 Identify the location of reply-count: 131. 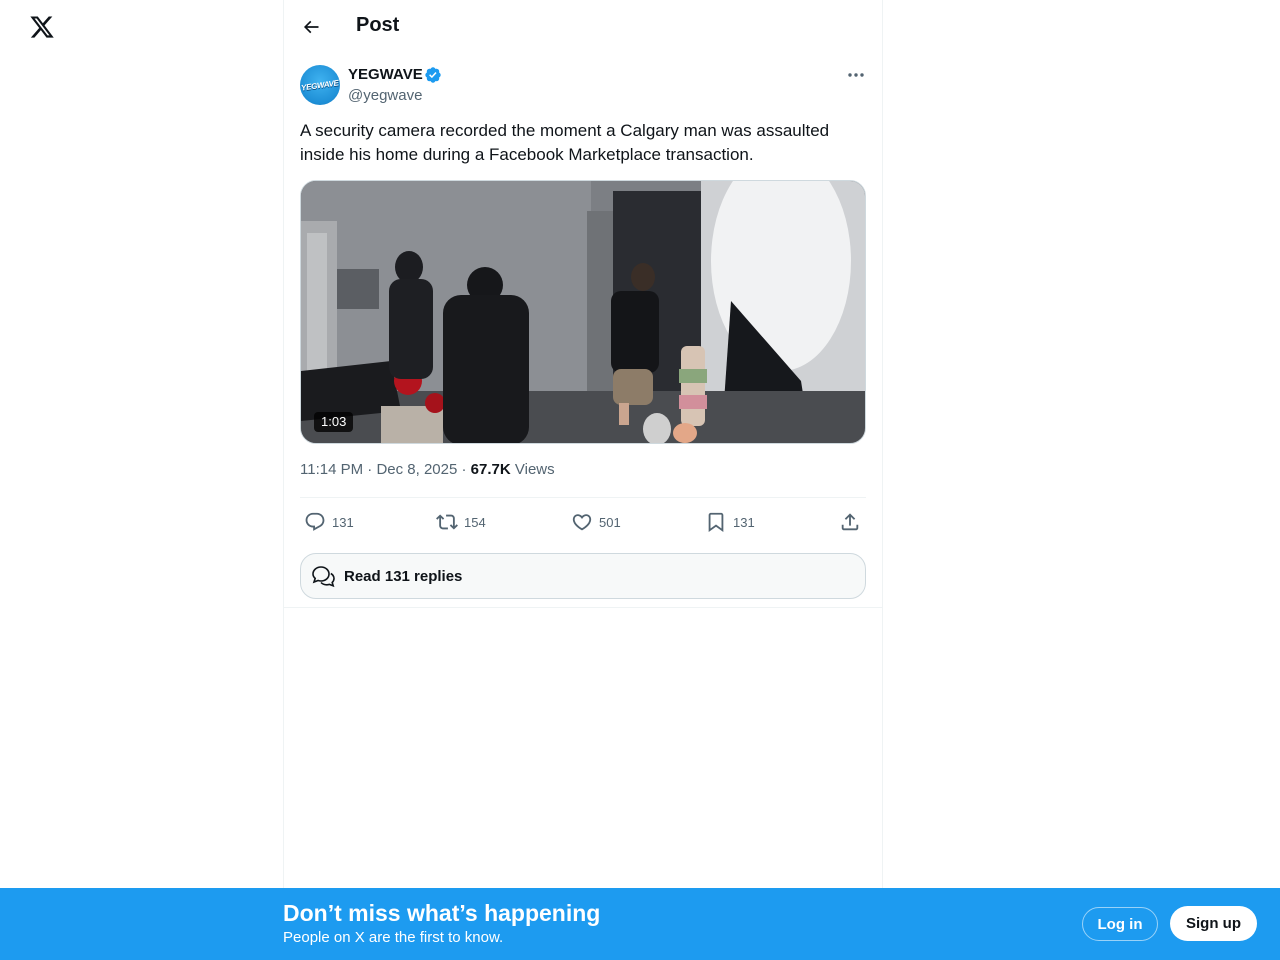
(343, 522).